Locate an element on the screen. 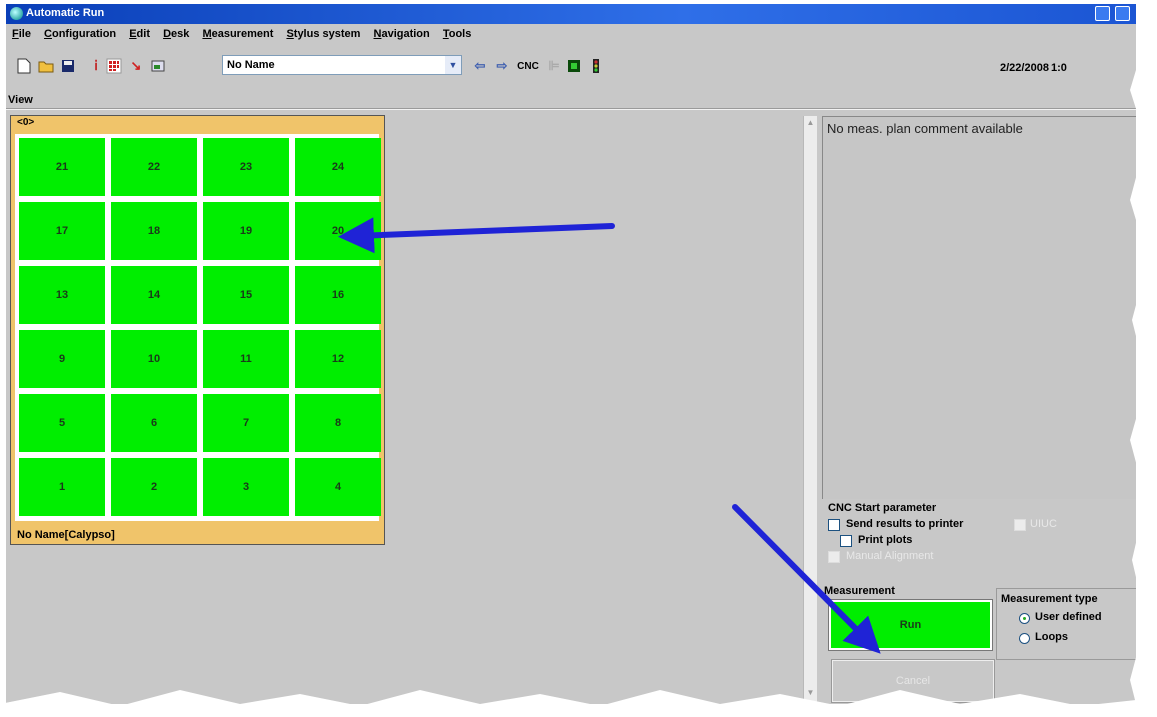 The width and height of the screenshot is (1157, 717). run-button: Run is located at coordinates (910, 625).